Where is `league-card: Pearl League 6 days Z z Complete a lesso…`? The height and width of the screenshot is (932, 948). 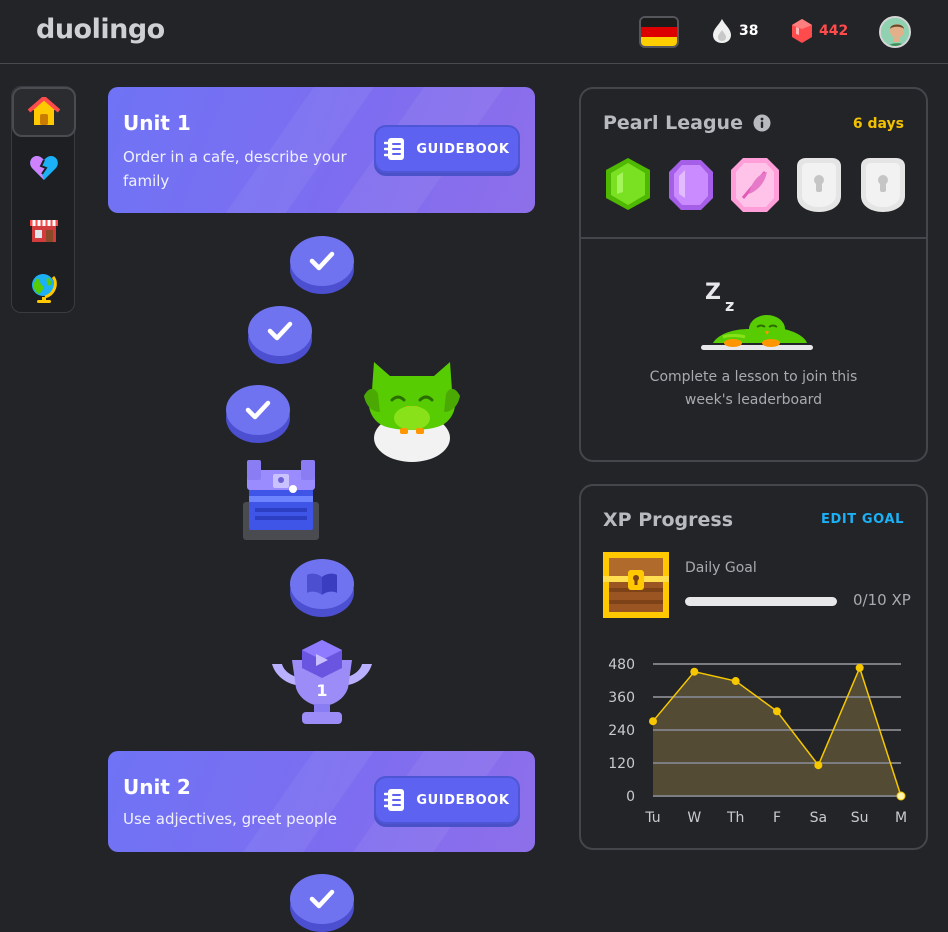 league-card: Pearl League 6 days Z z Complete a lesso… is located at coordinates (753, 274).